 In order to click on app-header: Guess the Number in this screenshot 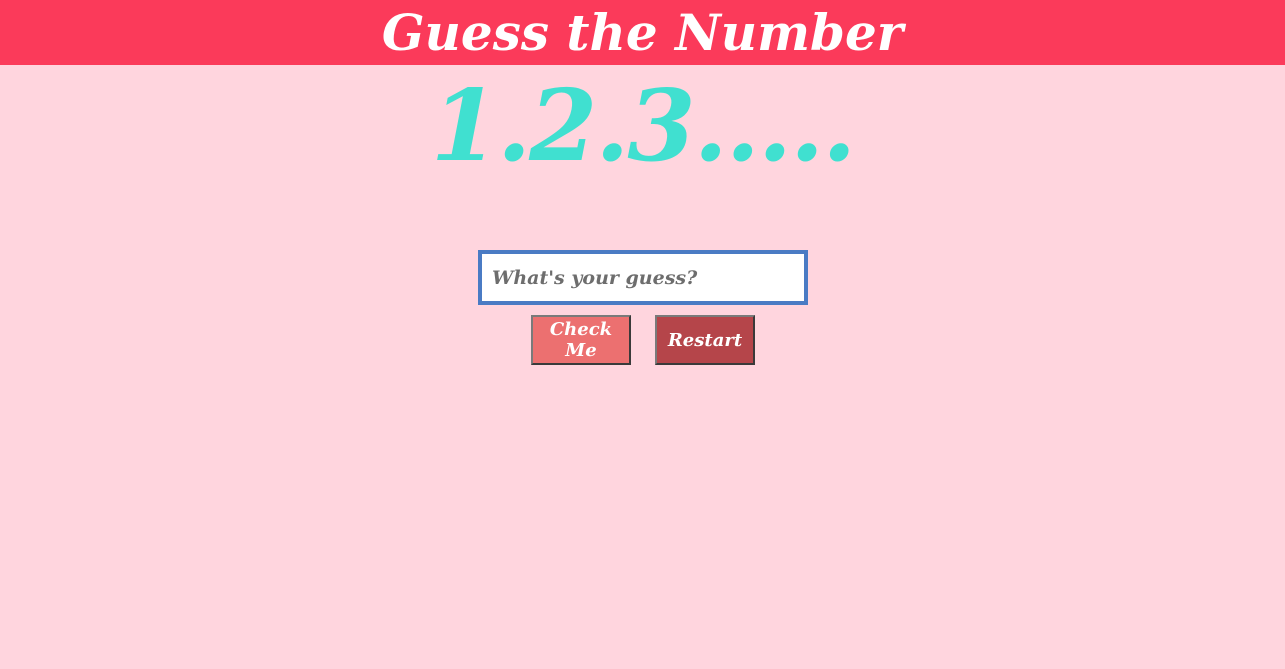, I will do `click(642, 32)`.